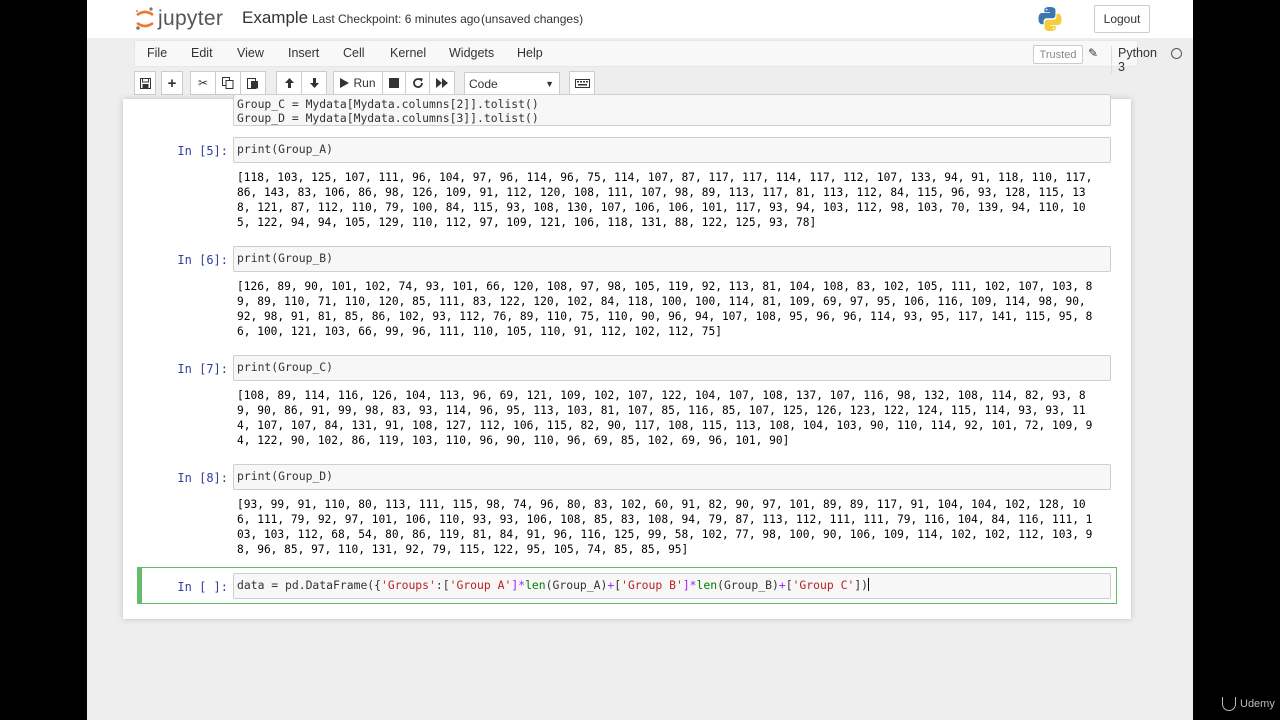 The width and height of the screenshot is (1280, 720). What do you see at coordinates (1050, 19) in the screenshot?
I see `python-logo-icon` at bounding box center [1050, 19].